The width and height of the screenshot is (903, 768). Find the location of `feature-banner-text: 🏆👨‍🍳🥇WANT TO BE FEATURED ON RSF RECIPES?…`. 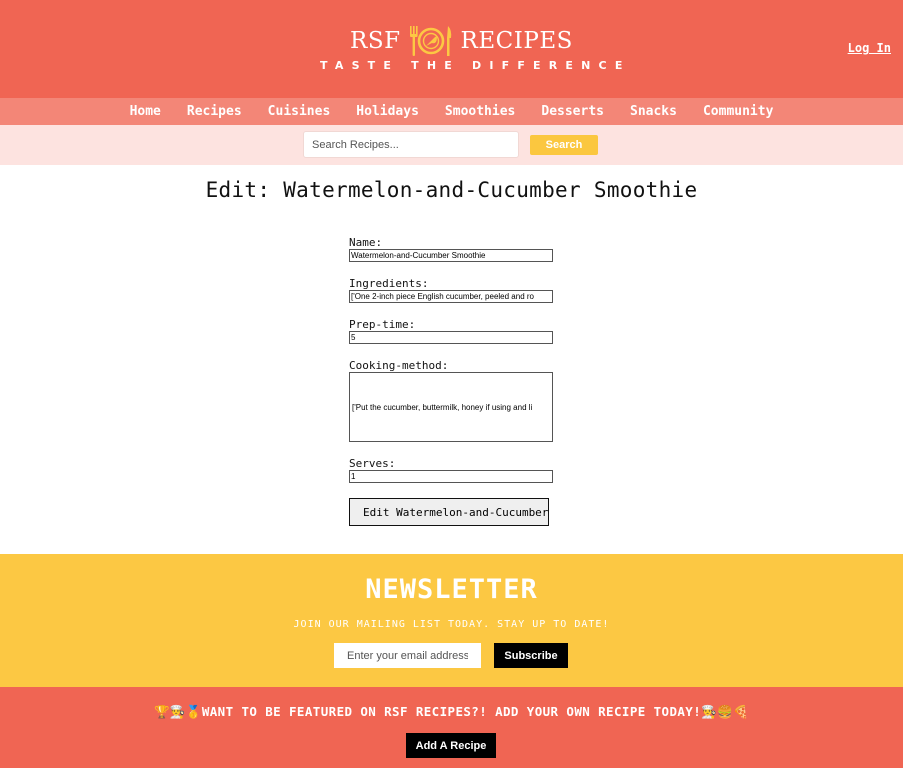

feature-banner-text: 🏆👨‍🍳🥇WANT TO BE FEATURED ON RSF RECIPES?… is located at coordinates (451, 711).